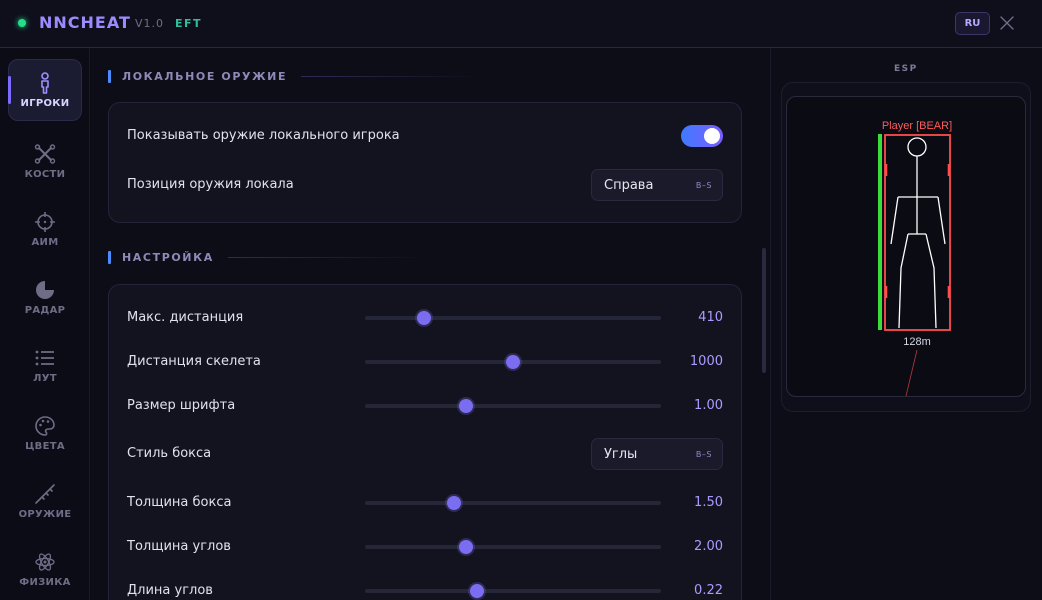 The image size is (1042, 600). What do you see at coordinates (513, 362) in the screenshot?
I see `skeleton-distance-slider-handle` at bounding box center [513, 362].